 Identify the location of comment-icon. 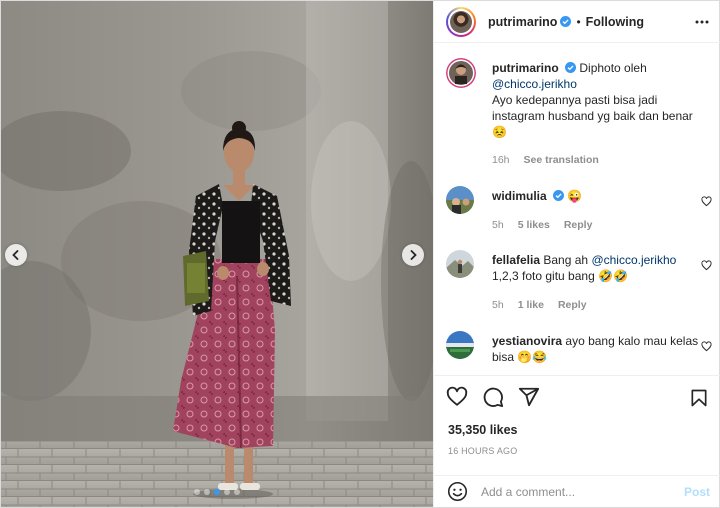
(493, 397).